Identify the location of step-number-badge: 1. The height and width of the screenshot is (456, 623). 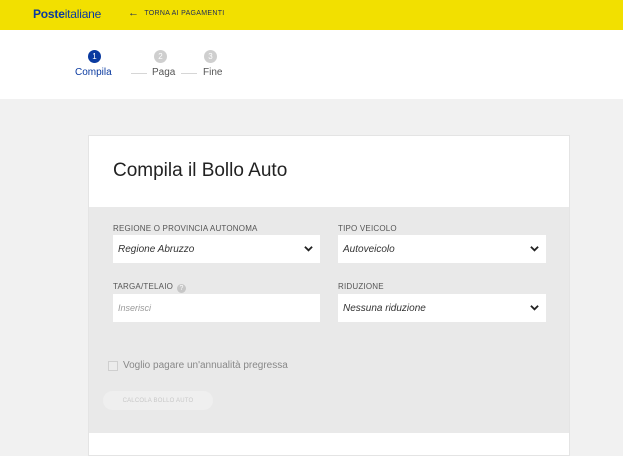
(94, 56).